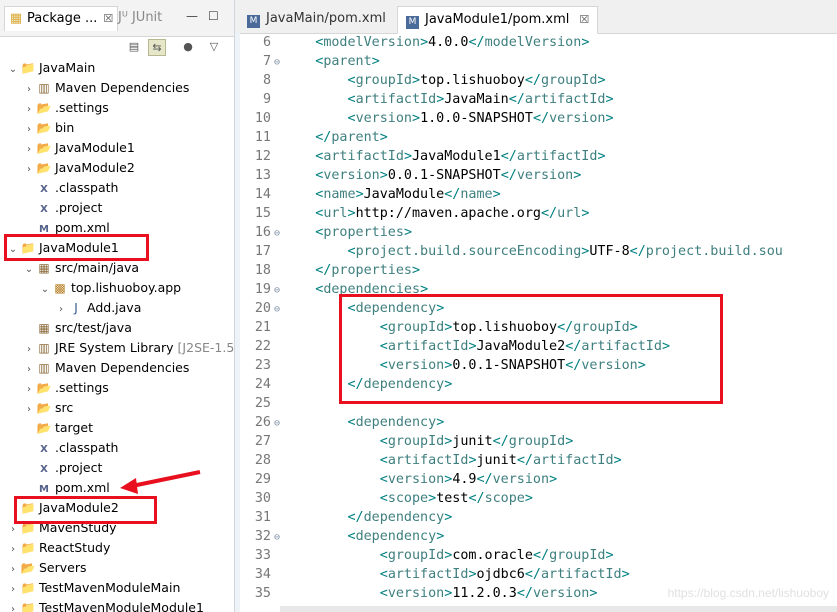 The width and height of the screenshot is (837, 612). I want to click on tree-item: › 📁 TestMavenModuleMain, so click(90, 588).